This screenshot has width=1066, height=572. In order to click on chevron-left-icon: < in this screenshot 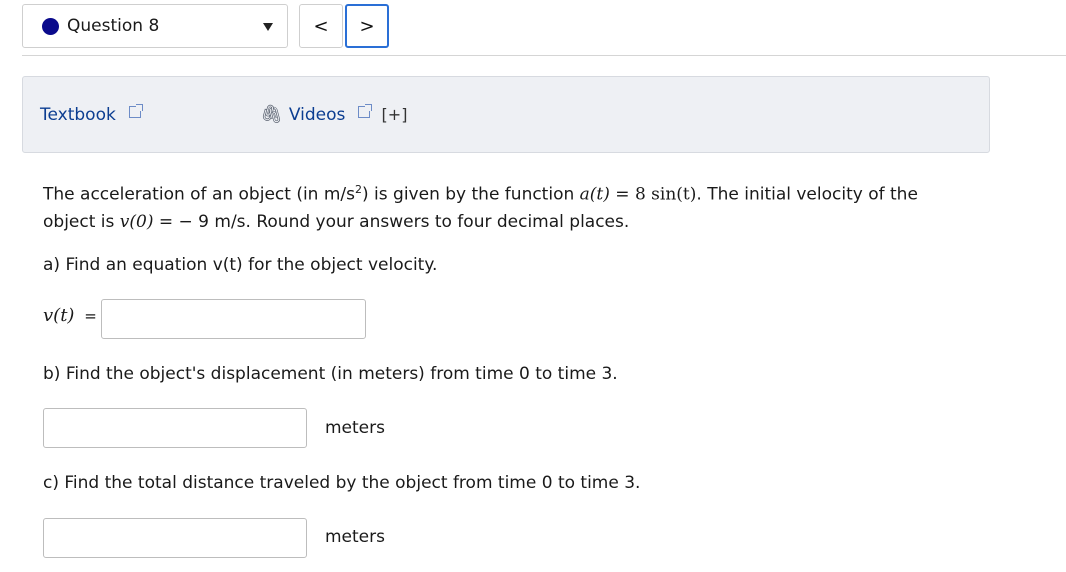, I will do `click(321, 26)`.